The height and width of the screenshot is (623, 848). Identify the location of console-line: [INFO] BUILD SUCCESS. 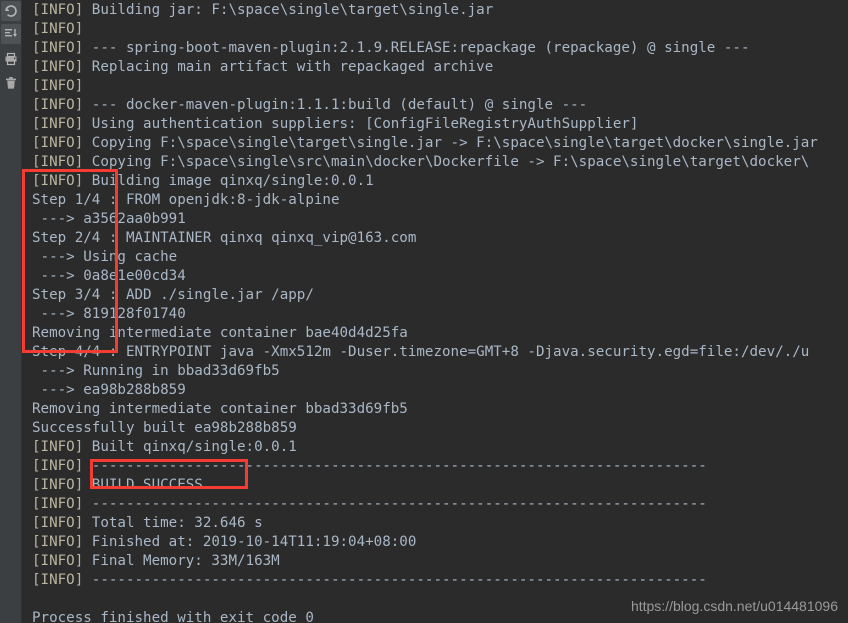
(117, 485).